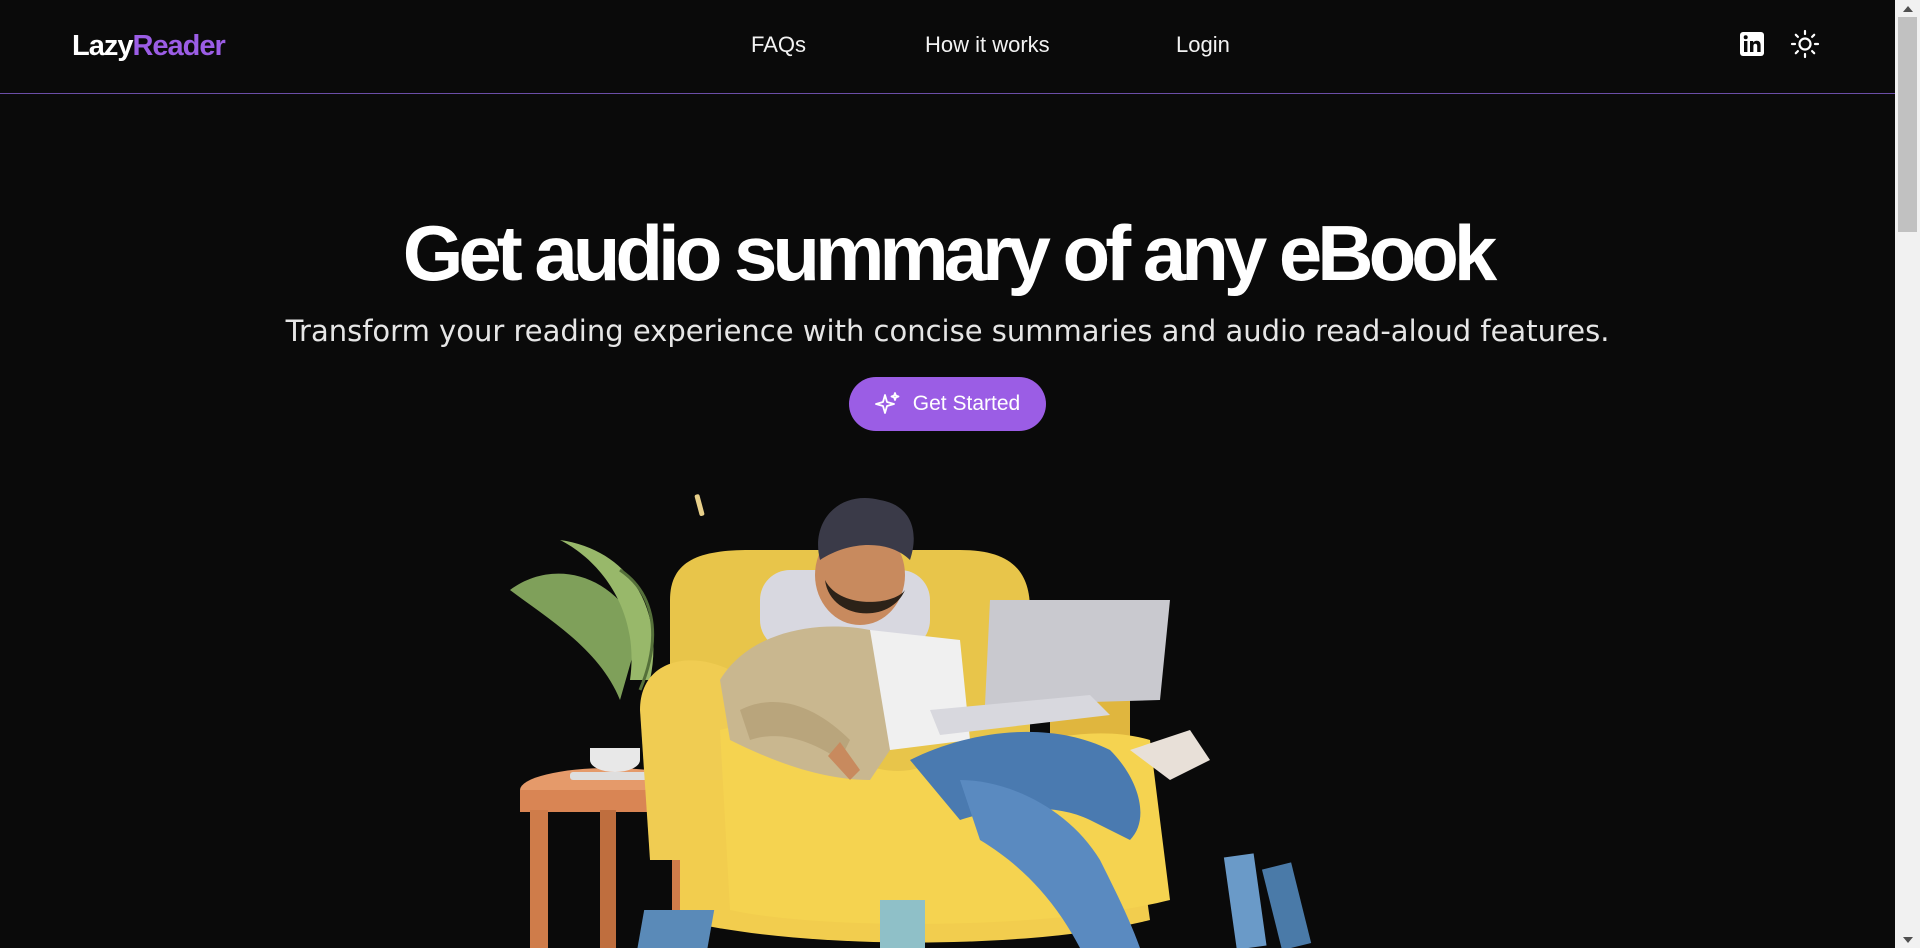 The height and width of the screenshot is (948, 1920). I want to click on get-started-button: Get Started, so click(947, 404).